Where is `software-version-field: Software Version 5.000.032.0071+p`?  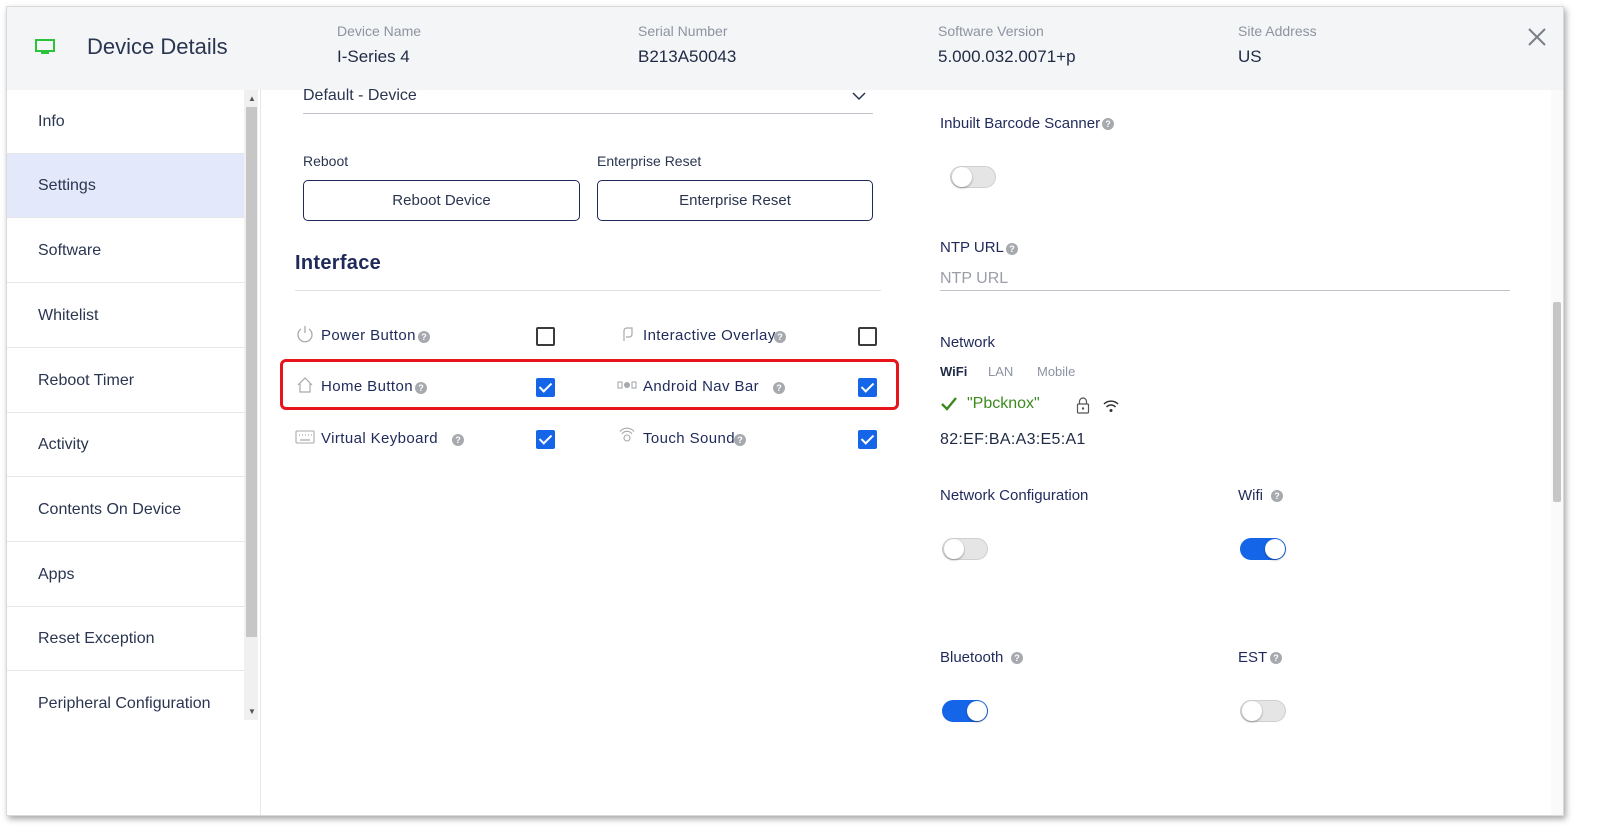 software-version-field: Software Version 5.000.032.0071+p is located at coordinates (1007, 45).